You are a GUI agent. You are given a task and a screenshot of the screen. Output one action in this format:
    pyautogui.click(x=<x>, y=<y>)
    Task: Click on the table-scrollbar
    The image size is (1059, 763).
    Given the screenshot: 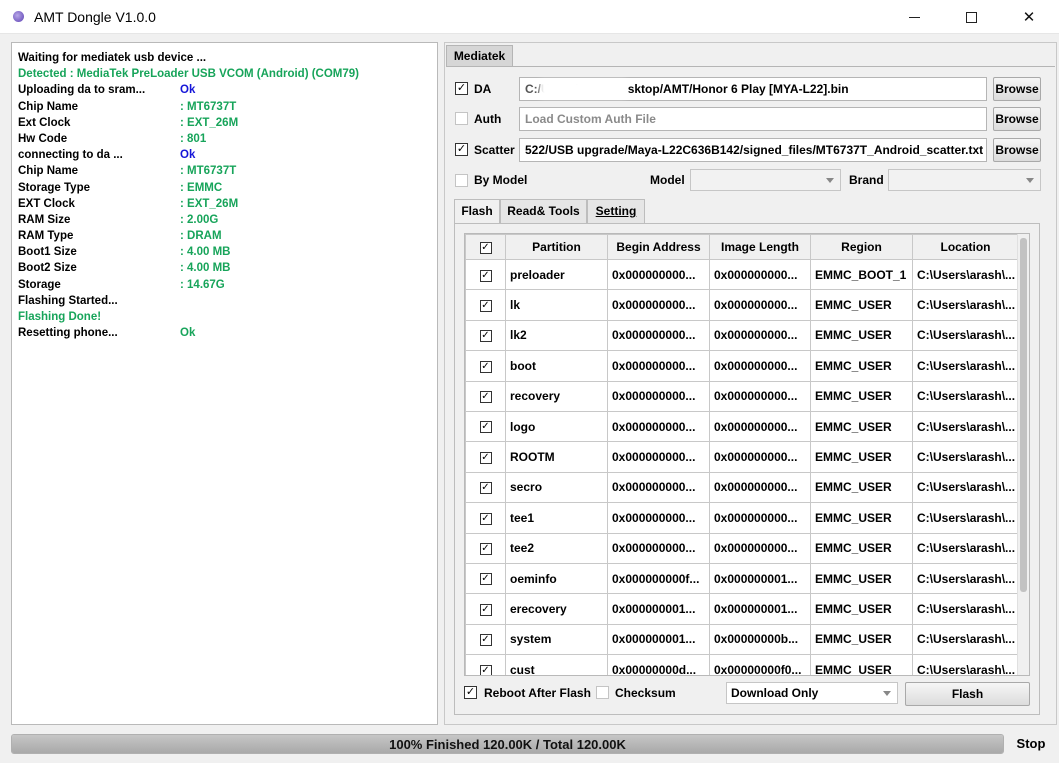 What is the action you would take?
    pyautogui.click(x=1023, y=454)
    